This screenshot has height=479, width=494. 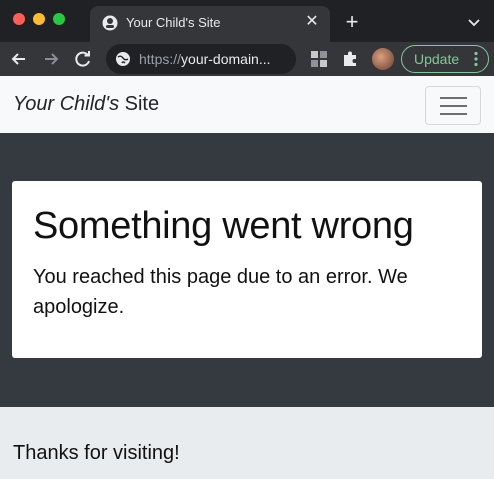 What do you see at coordinates (83, 59) in the screenshot?
I see `reload-icon` at bounding box center [83, 59].